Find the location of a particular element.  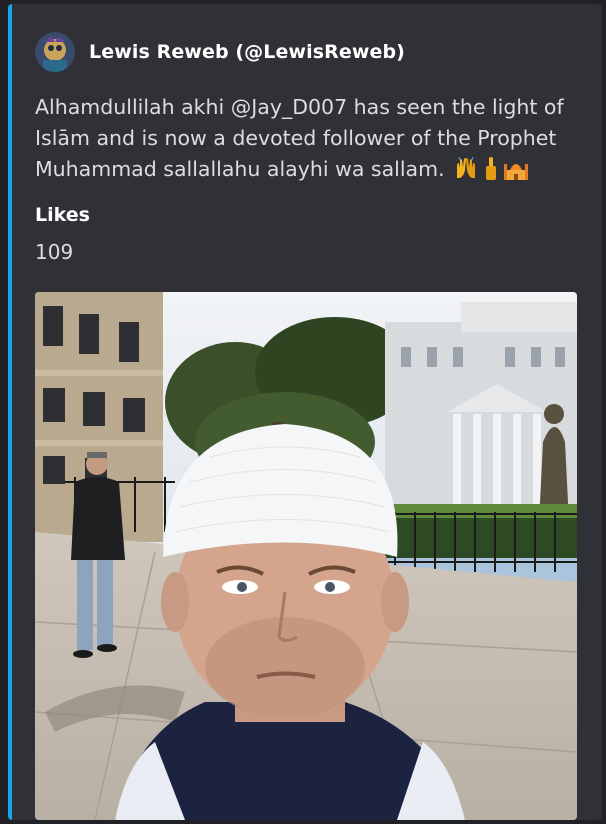

field-likes-label: Likes is located at coordinates (62, 215).